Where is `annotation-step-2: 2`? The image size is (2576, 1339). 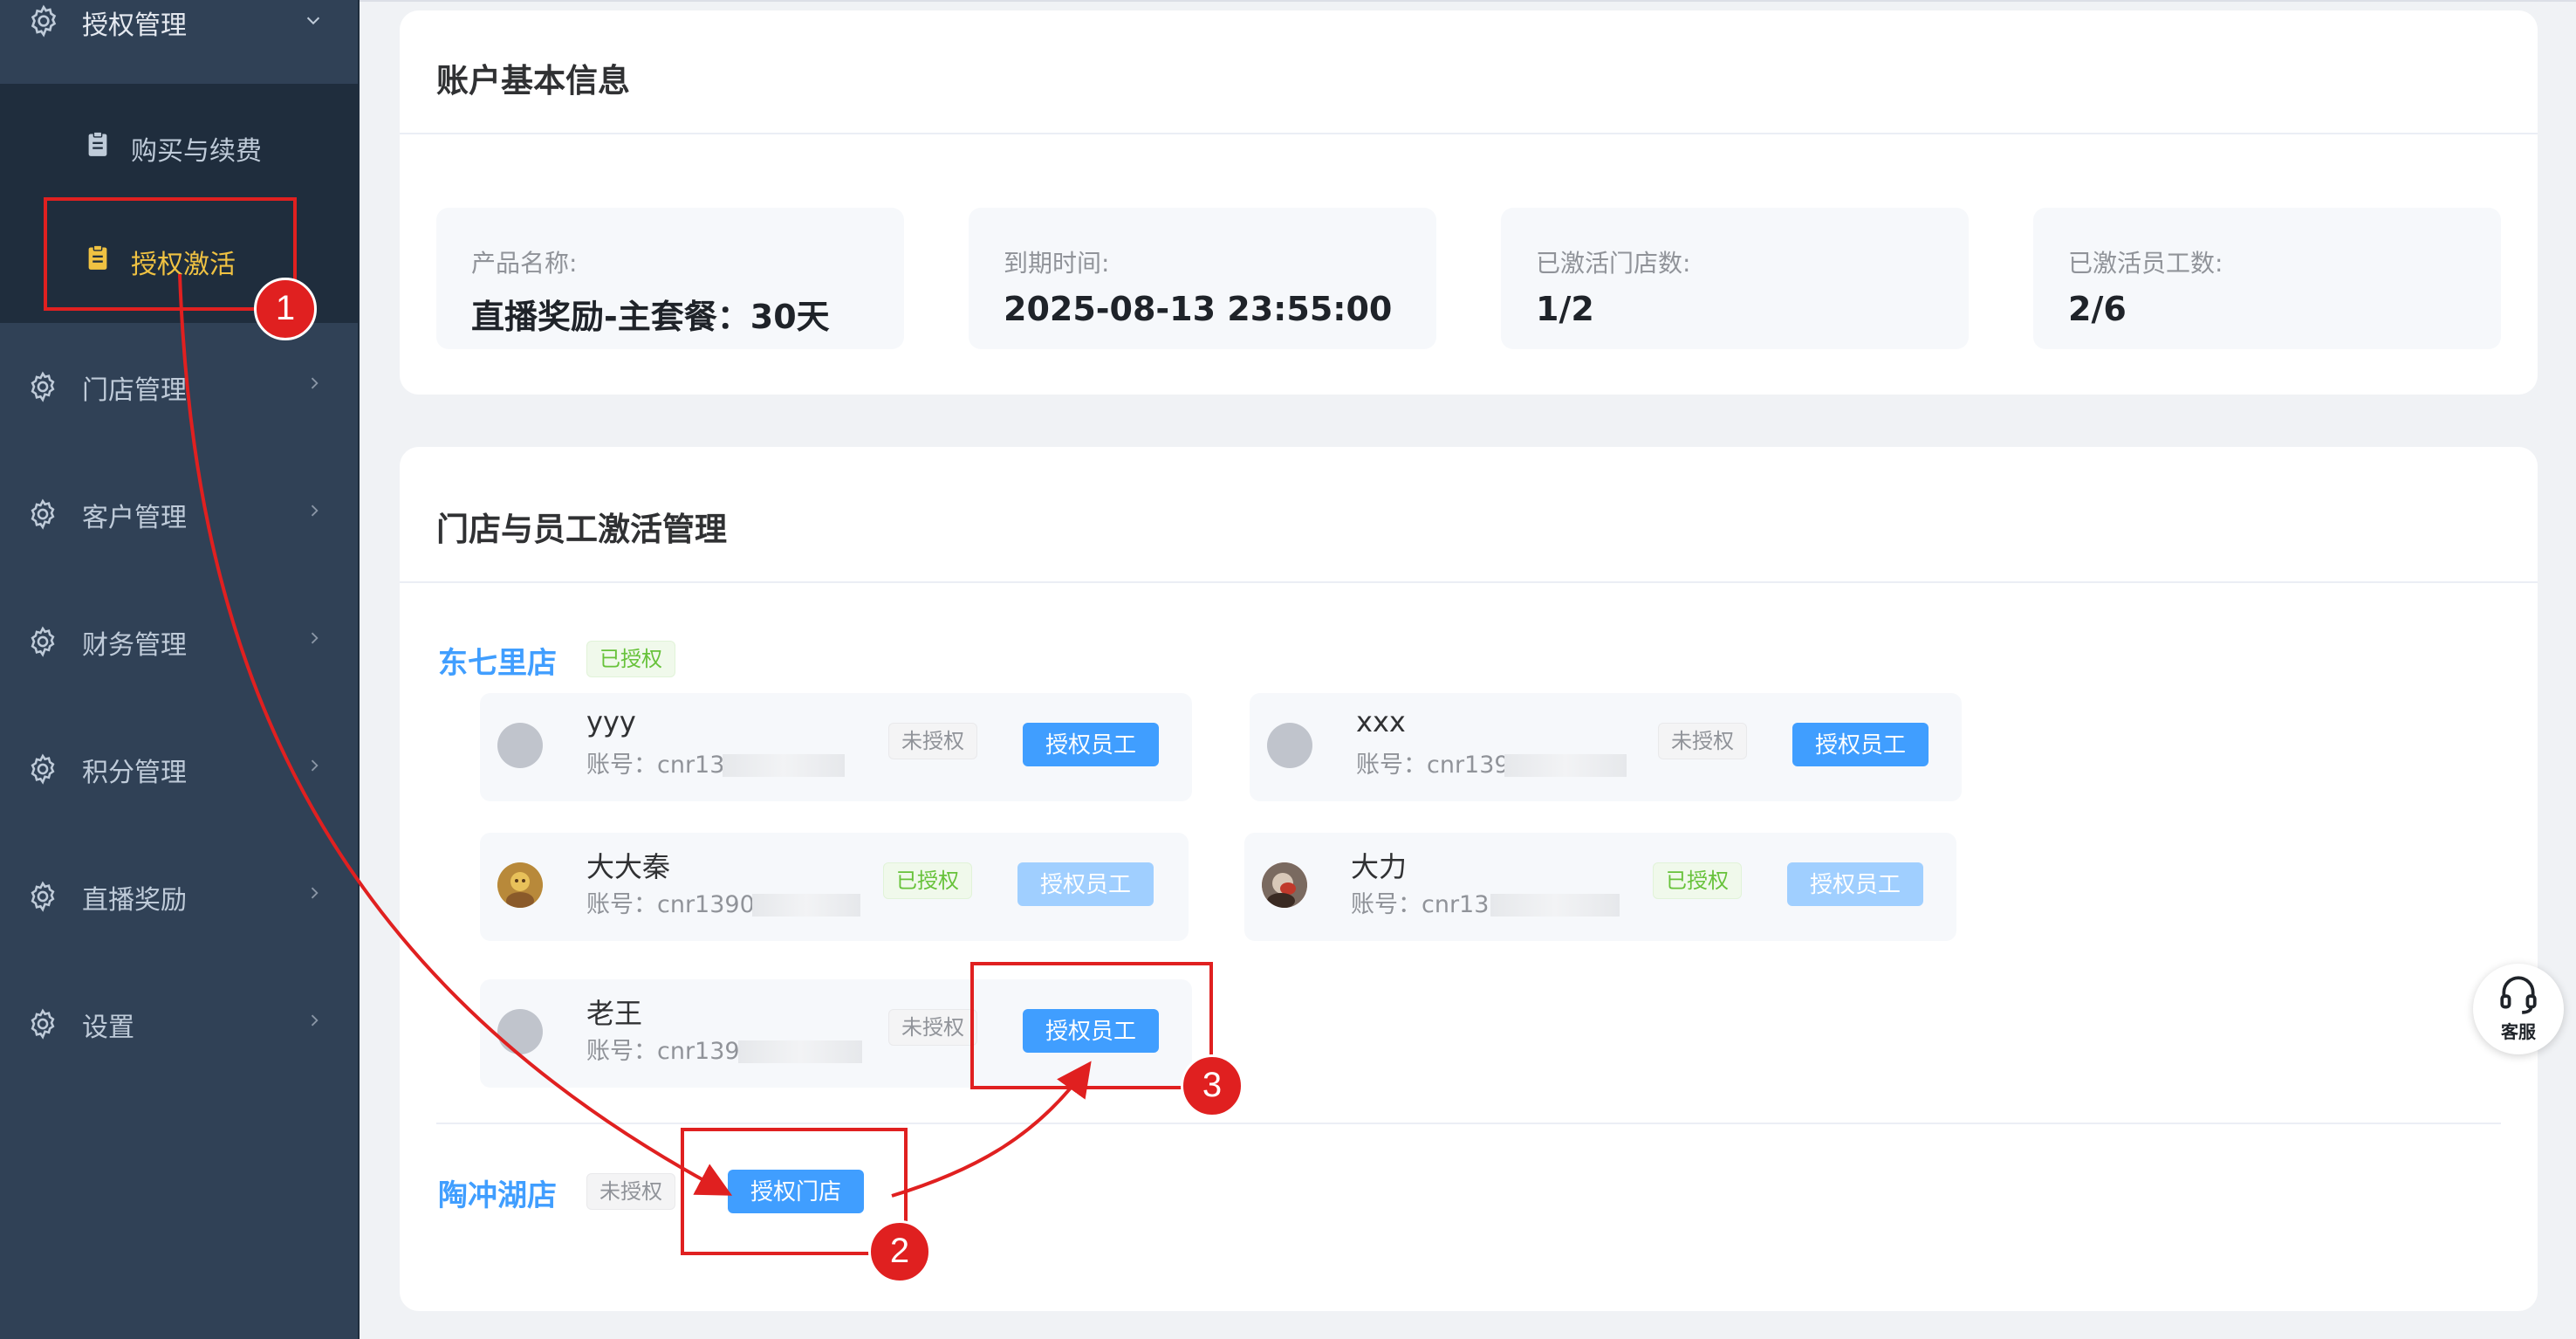 annotation-step-2: 2 is located at coordinates (900, 1251).